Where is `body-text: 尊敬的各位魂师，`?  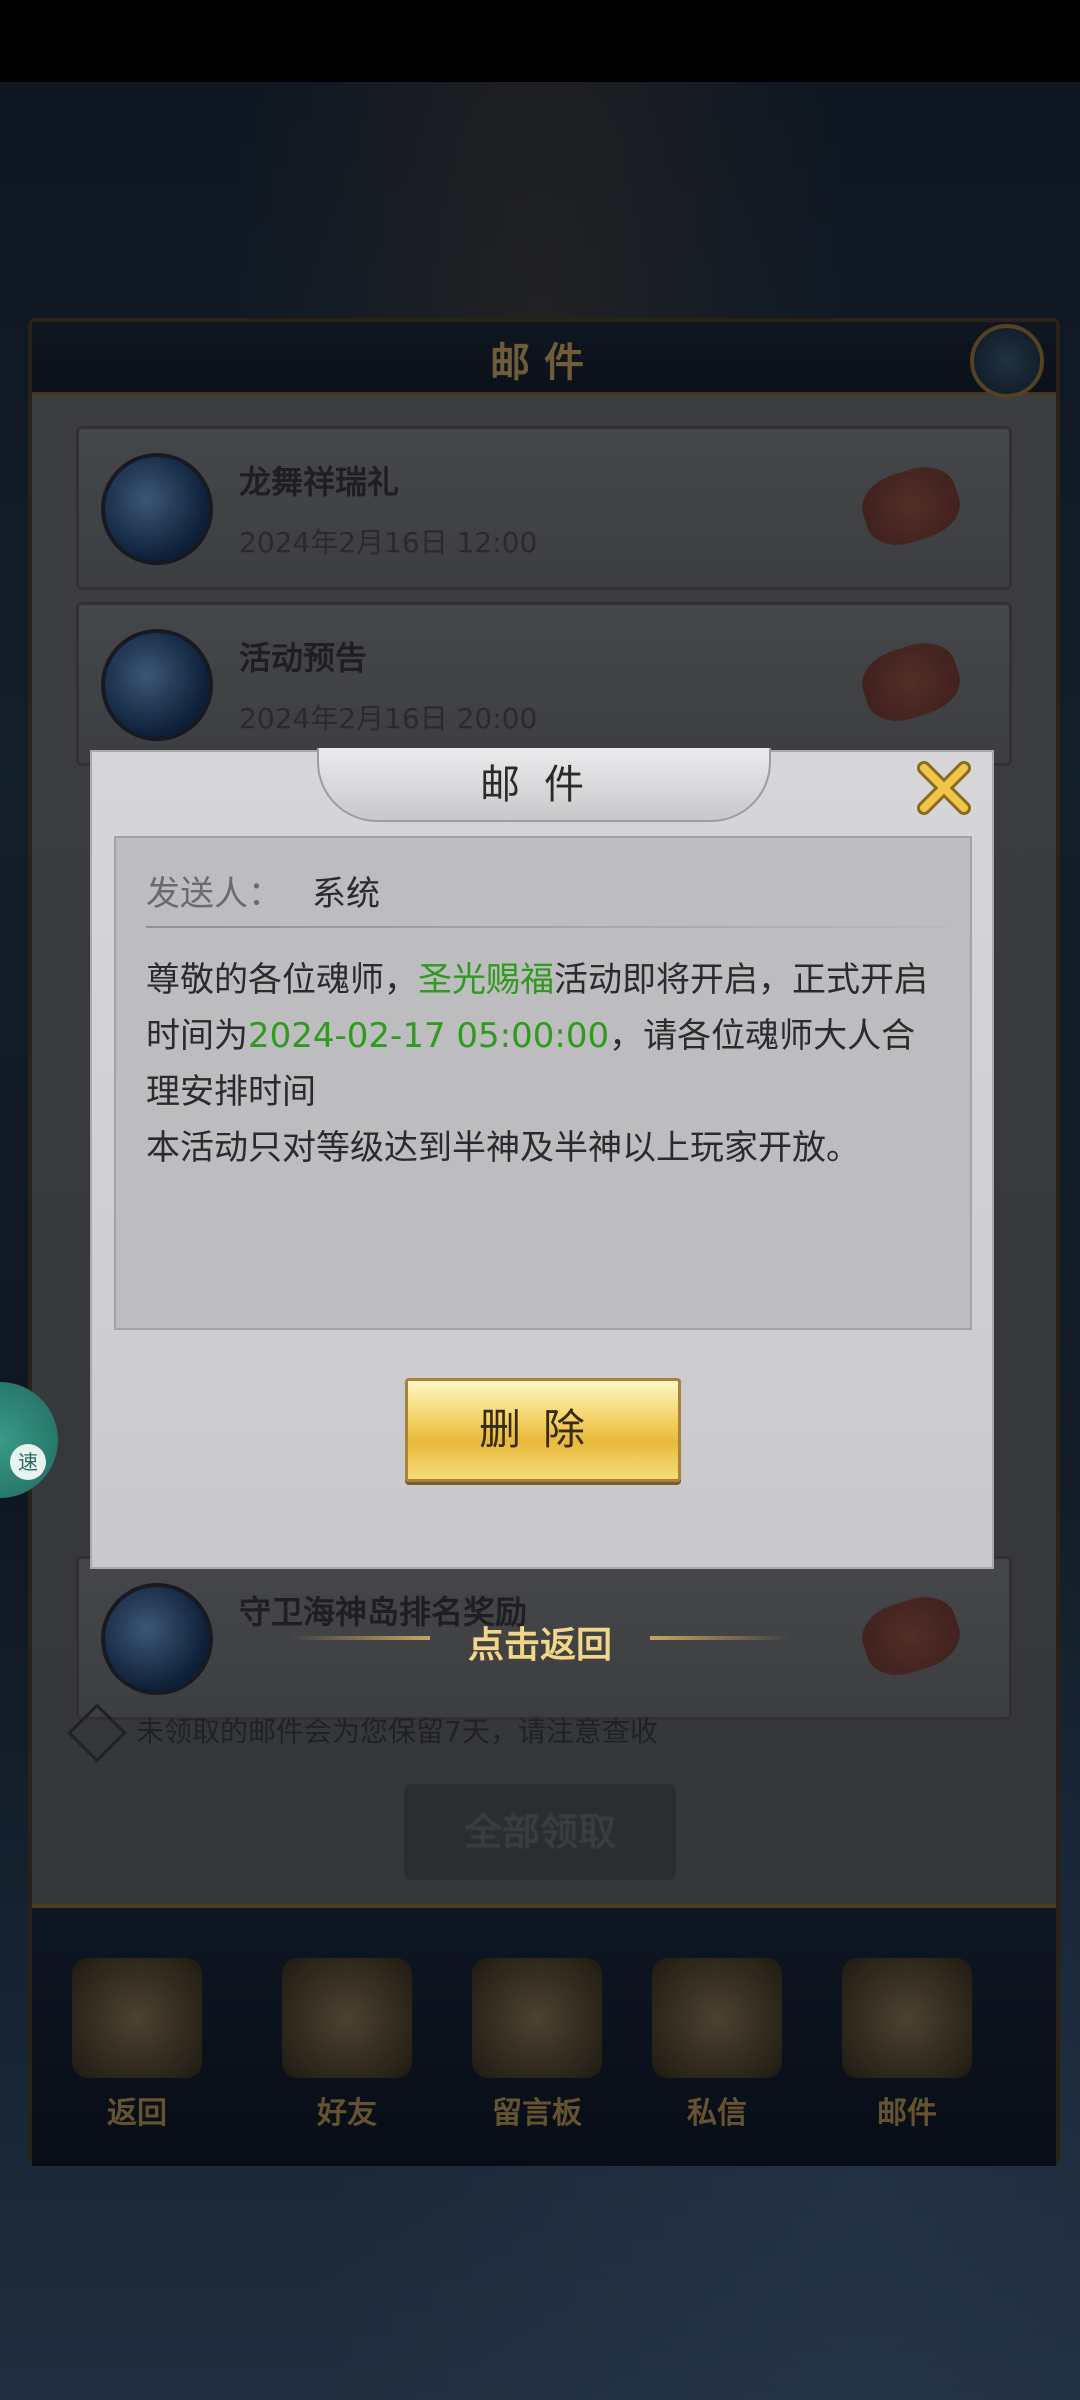
body-text: 尊敬的各位魂师， is located at coordinates (282, 980).